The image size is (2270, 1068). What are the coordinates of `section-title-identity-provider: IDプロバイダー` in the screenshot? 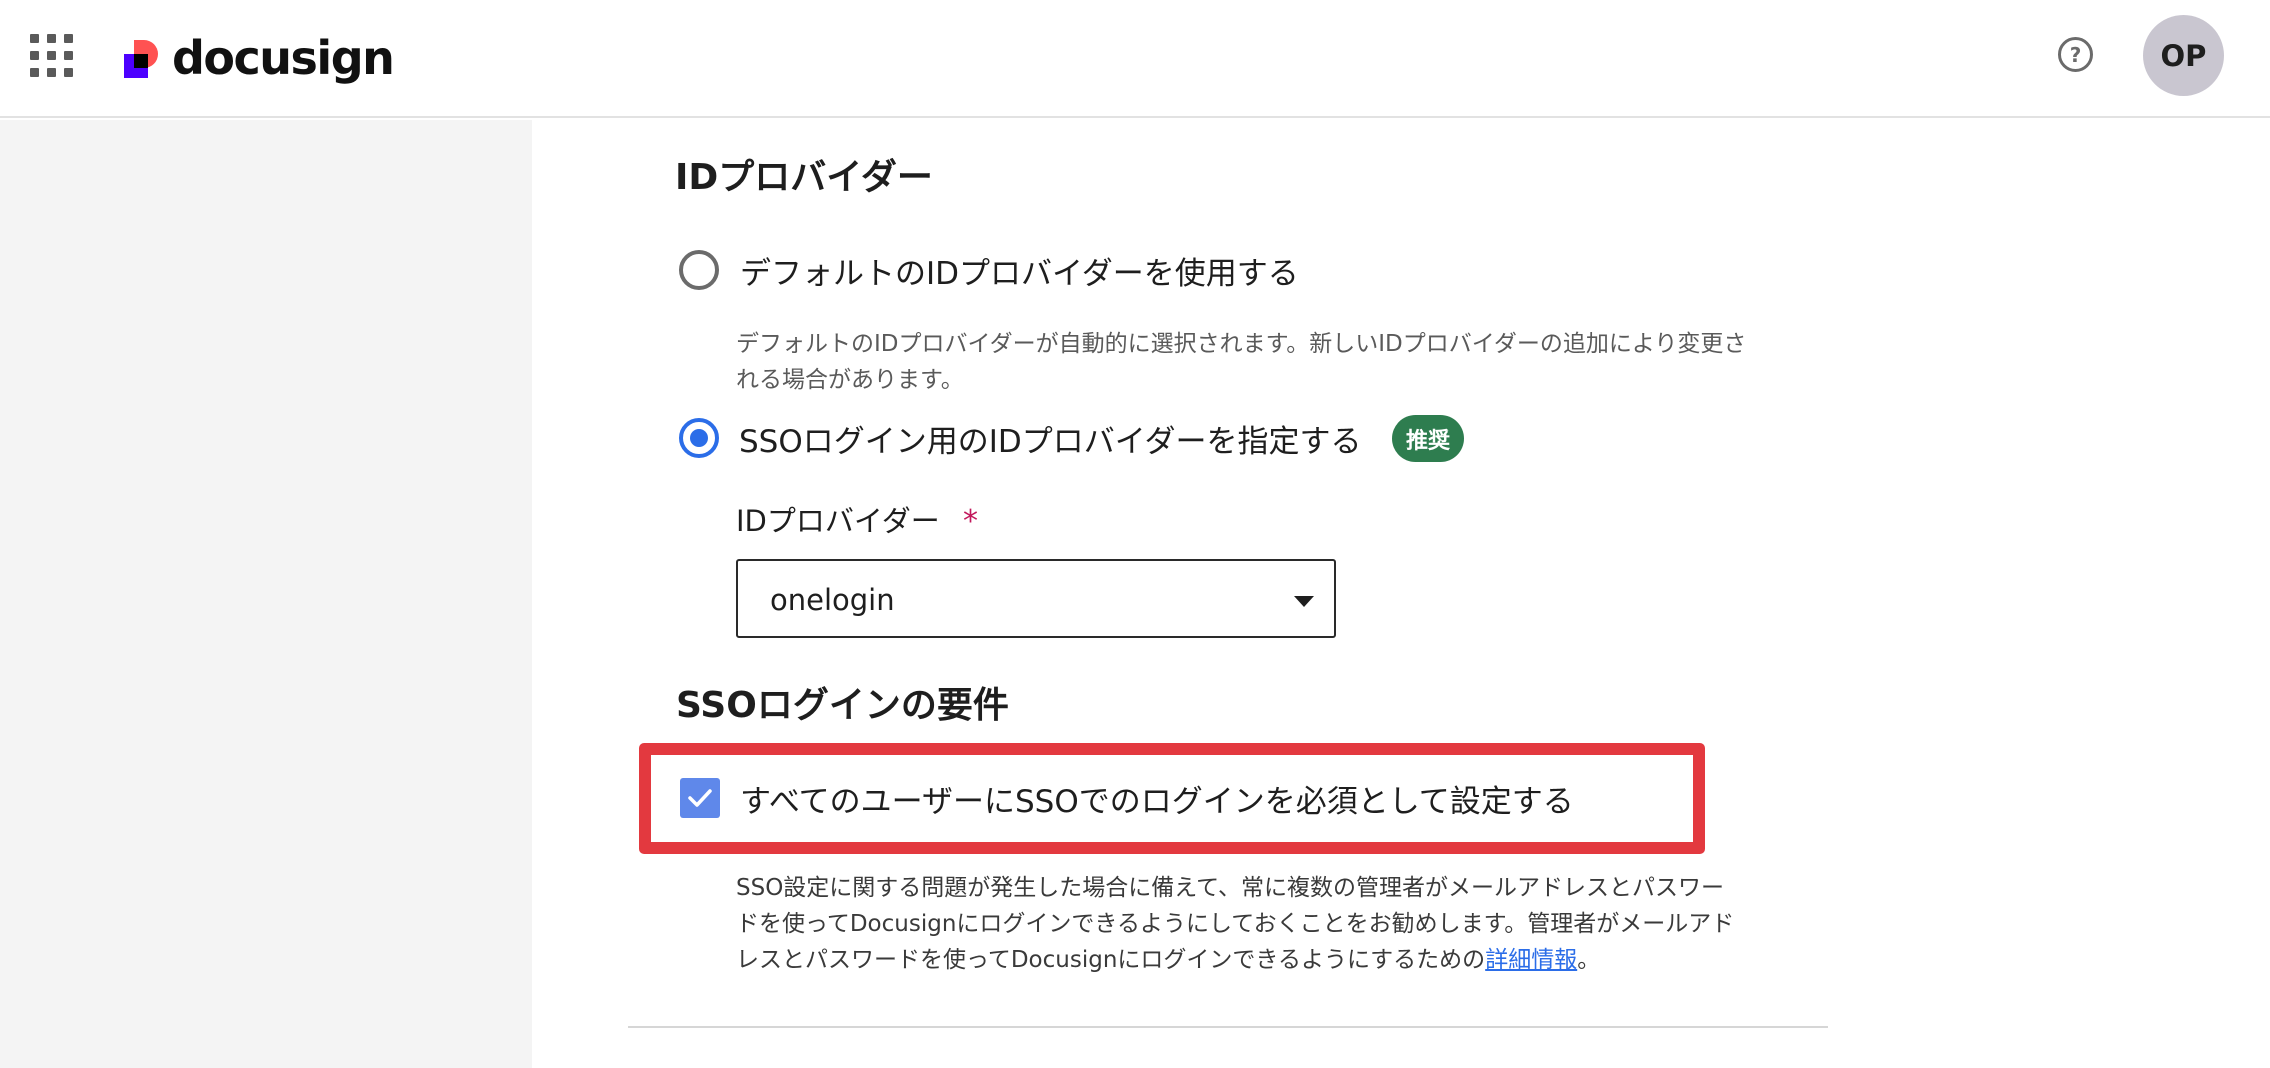 It's located at (804, 177).